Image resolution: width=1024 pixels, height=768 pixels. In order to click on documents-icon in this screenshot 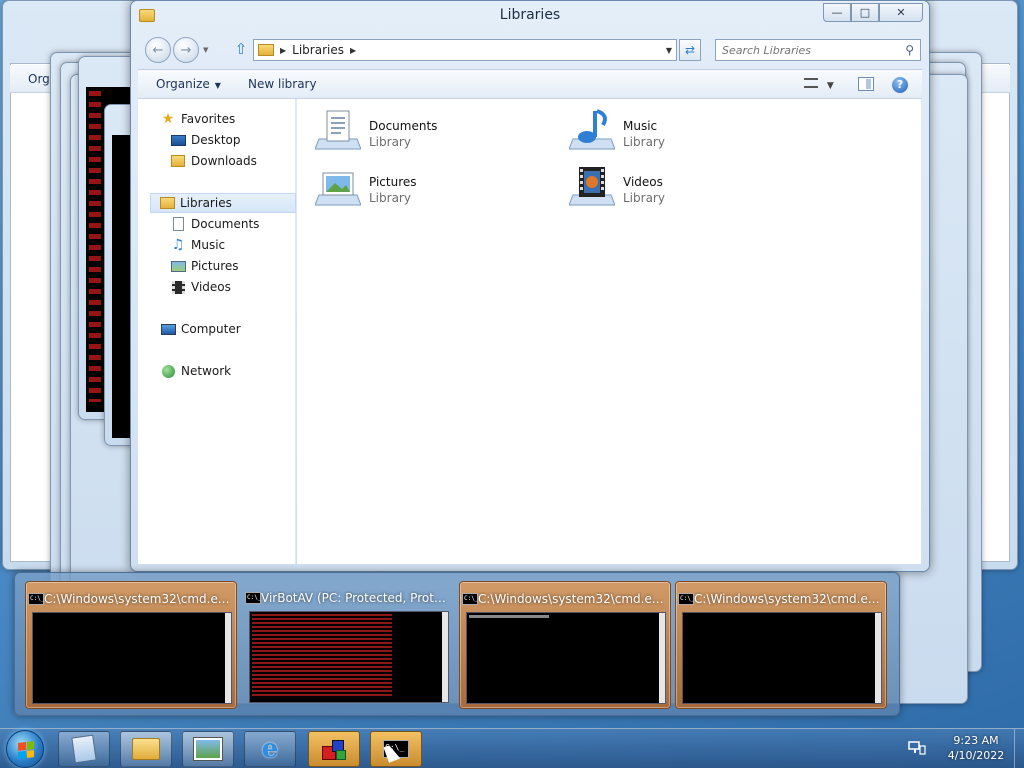, I will do `click(178, 224)`.